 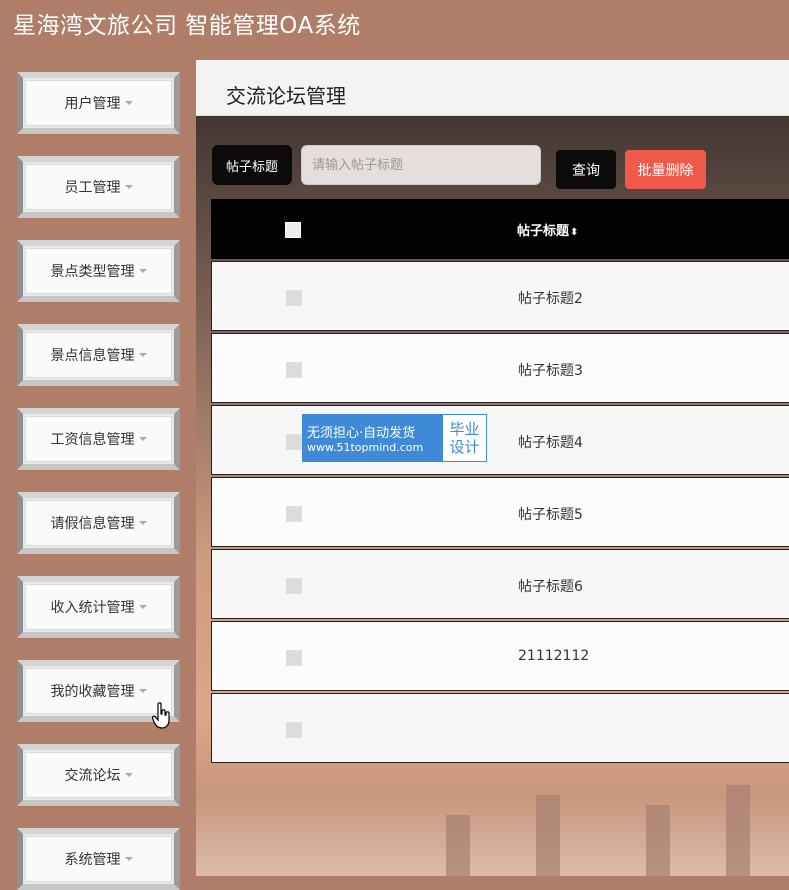 What do you see at coordinates (464, 429) in the screenshot?
I see `watermark-right1: 毕业` at bounding box center [464, 429].